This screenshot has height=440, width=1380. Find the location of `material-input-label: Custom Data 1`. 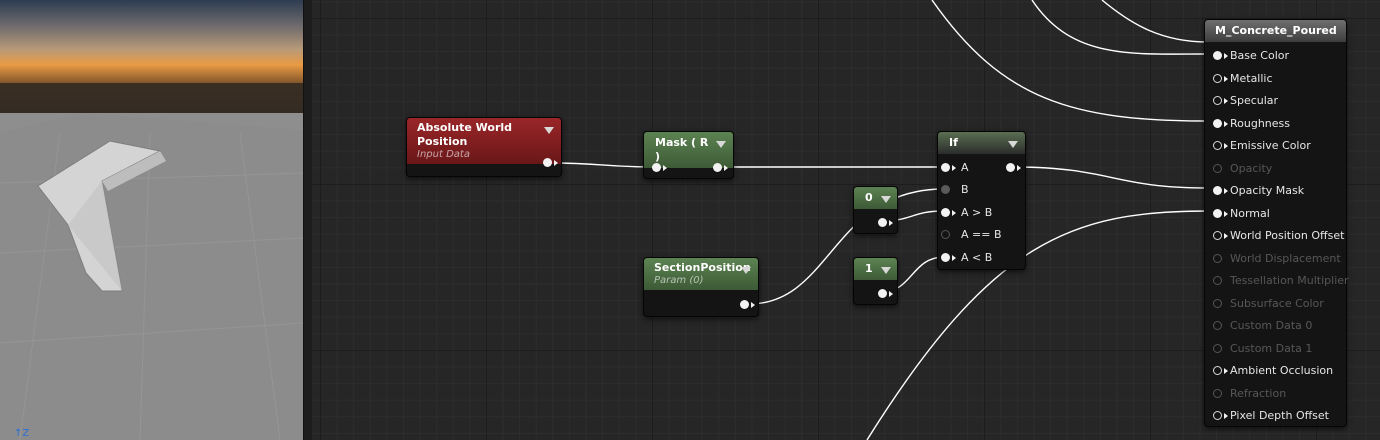

material-input-label: Custom Data 1 is located at coordinates (1271, 348).